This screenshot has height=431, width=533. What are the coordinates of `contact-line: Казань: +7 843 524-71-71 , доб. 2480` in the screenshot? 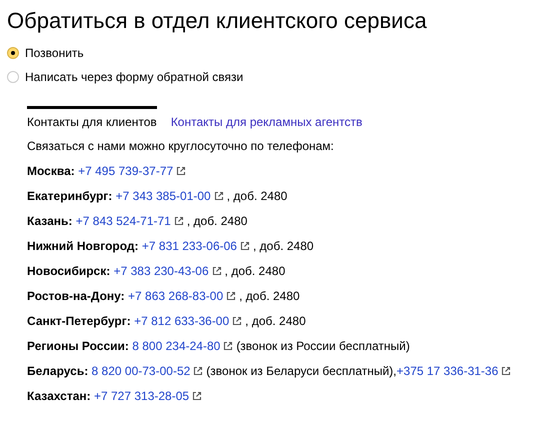 It's located at (137, 221).